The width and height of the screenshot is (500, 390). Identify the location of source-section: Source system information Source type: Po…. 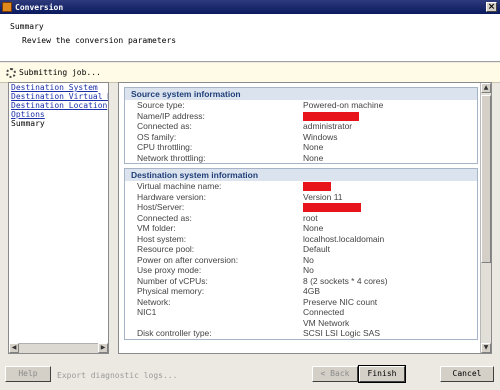
(301, 125).